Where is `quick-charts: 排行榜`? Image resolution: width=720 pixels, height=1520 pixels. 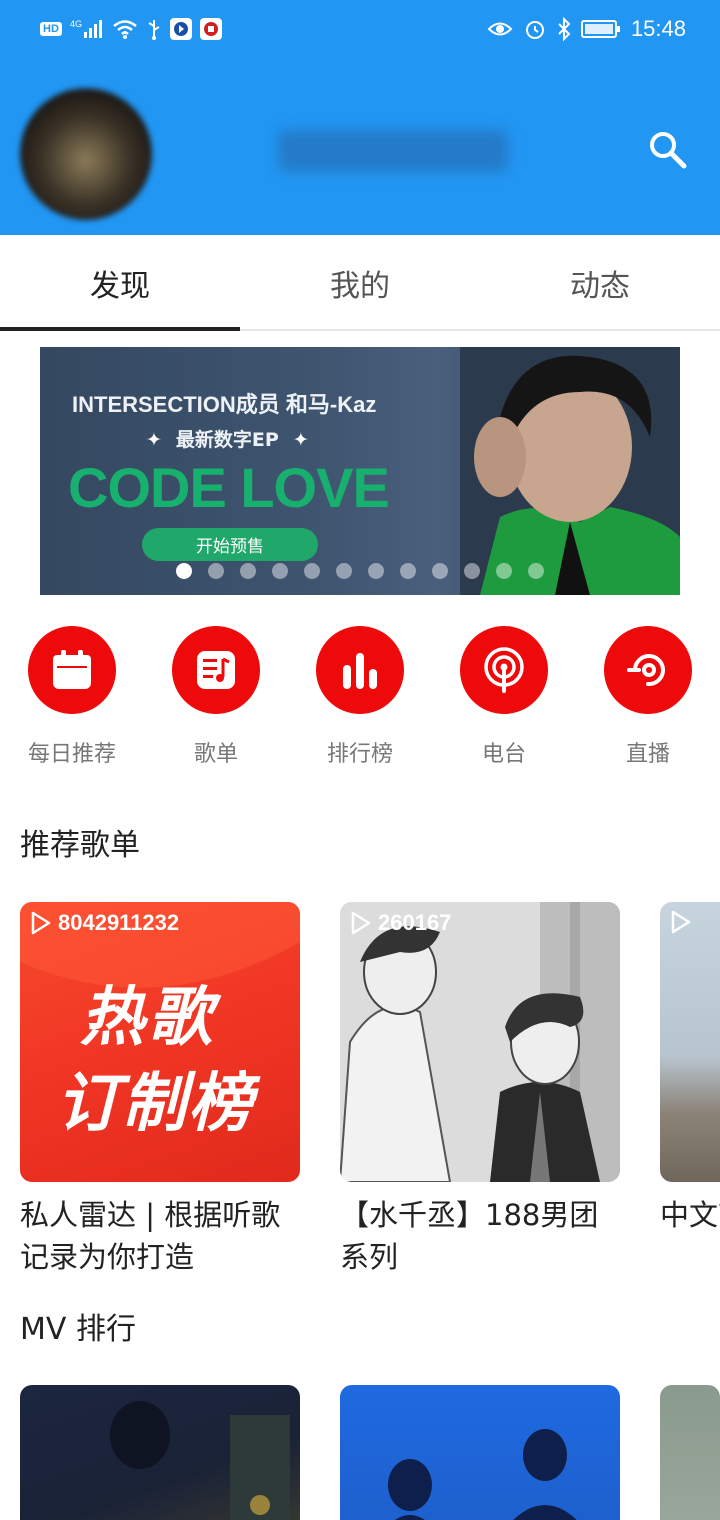 quick-charts: 排行榜 is located at coordinates (360, 701).